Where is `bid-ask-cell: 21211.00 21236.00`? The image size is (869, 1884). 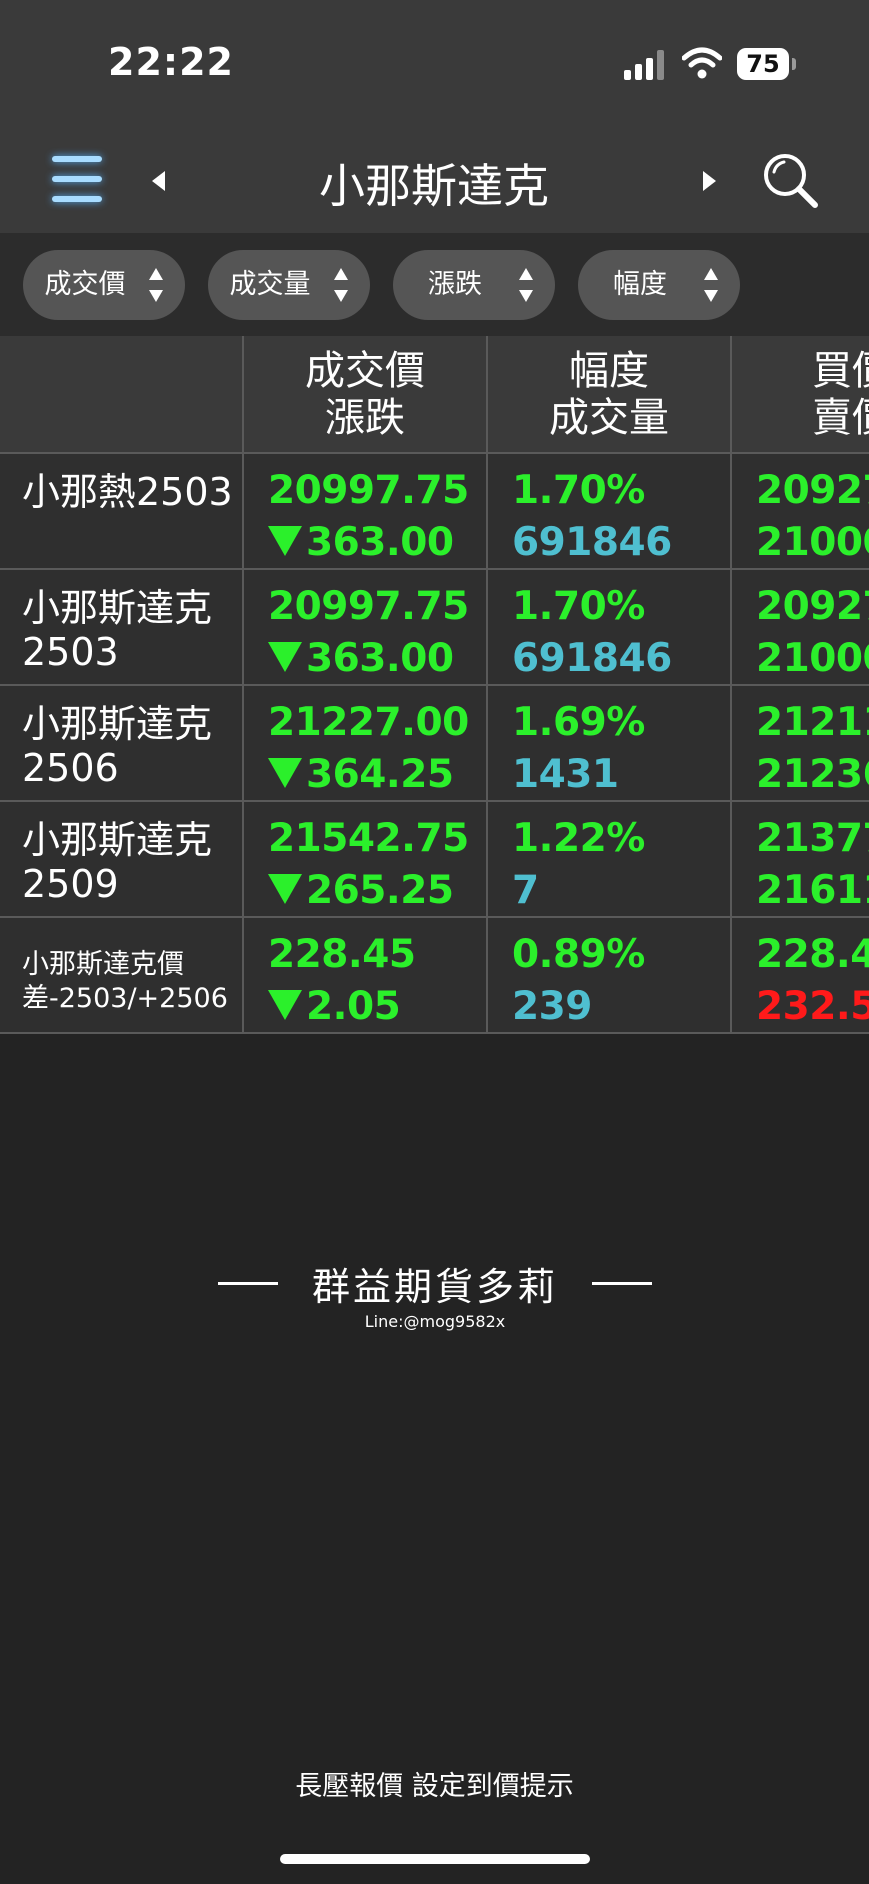
bid-ask-cell: 21211.00 21236.00 is located at coordinates (799, 743).